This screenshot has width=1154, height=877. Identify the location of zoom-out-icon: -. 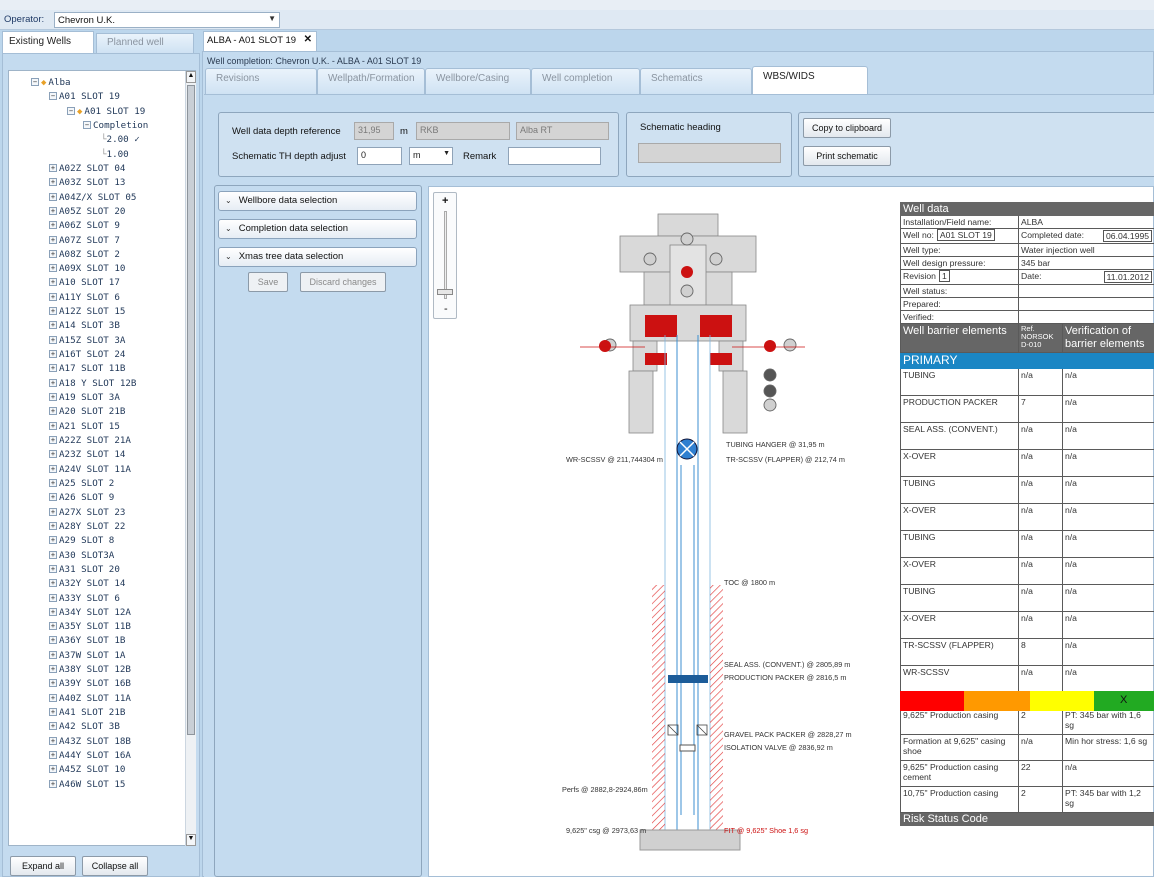
(446, 309).